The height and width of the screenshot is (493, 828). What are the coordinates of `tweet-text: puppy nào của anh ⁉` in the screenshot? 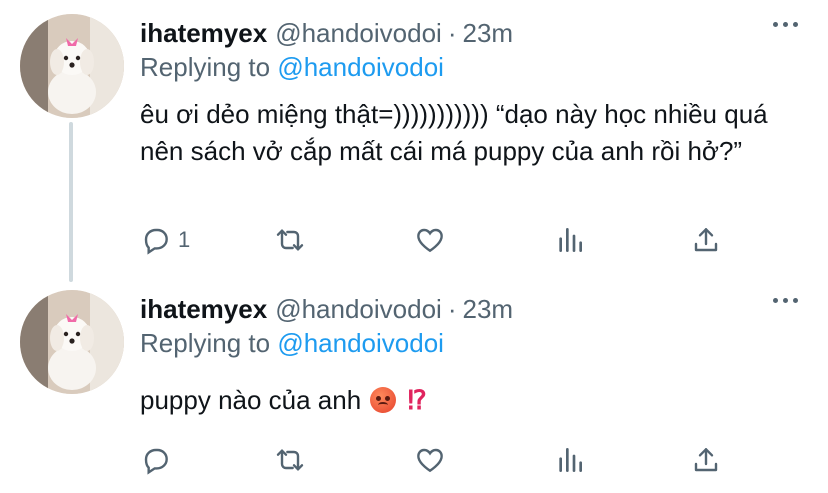 It's located at (470, 400).